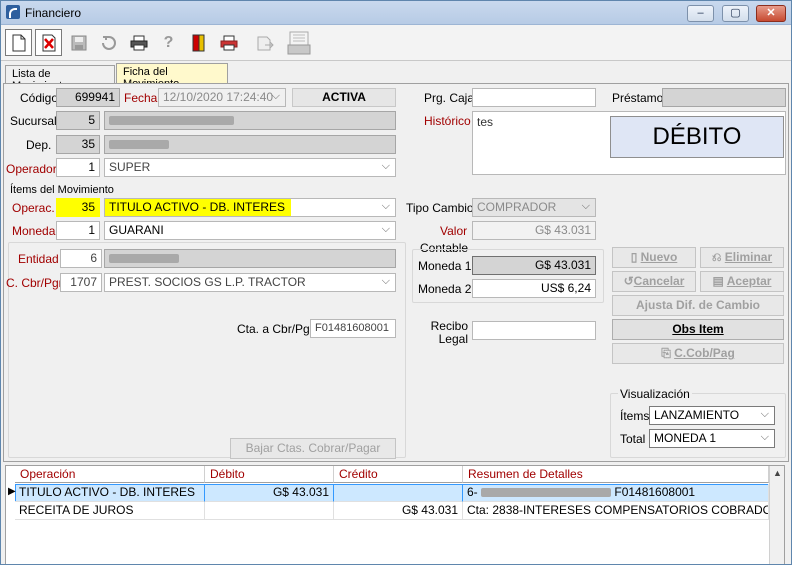 The width and height of the screenshot is (792, 565). What do you see at coordinates (60, 78) in the screenshot?
I see `tab-lista-movimientos: Lista de Movimientos` at bounding box center [60, 78].